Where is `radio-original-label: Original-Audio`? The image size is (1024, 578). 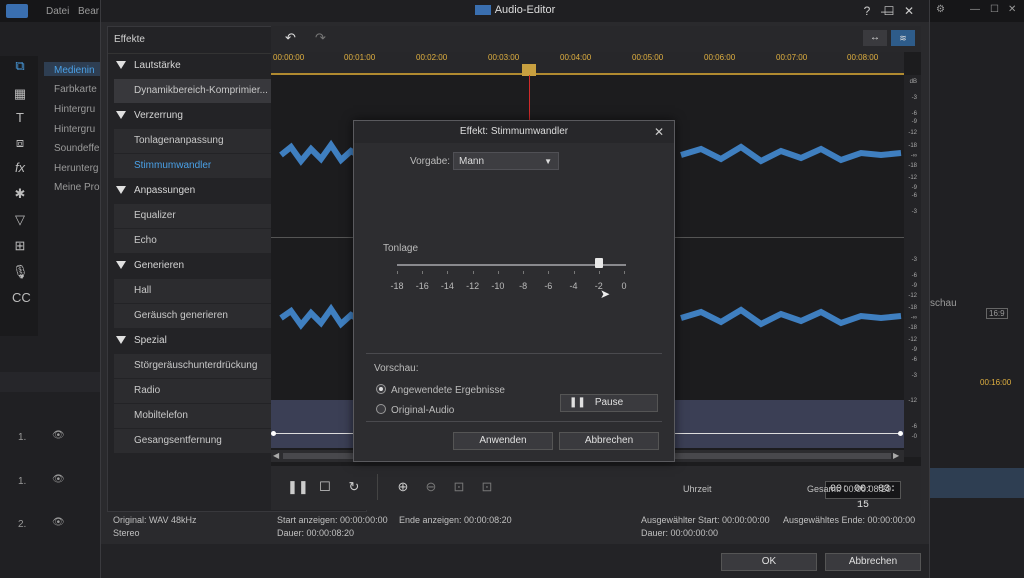 radio-original-label: Original-Audio is located at coordinates (423, 410).